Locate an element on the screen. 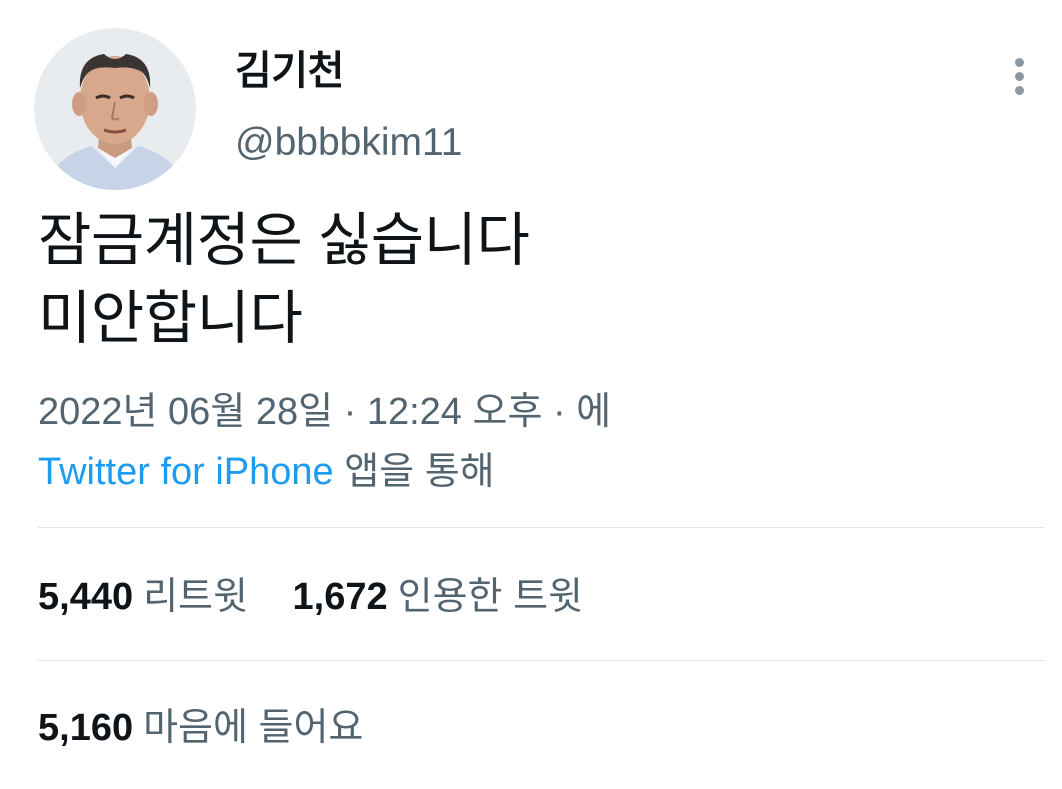 The image size is (1062, 789). avatar is located at coordinates (115, 109).